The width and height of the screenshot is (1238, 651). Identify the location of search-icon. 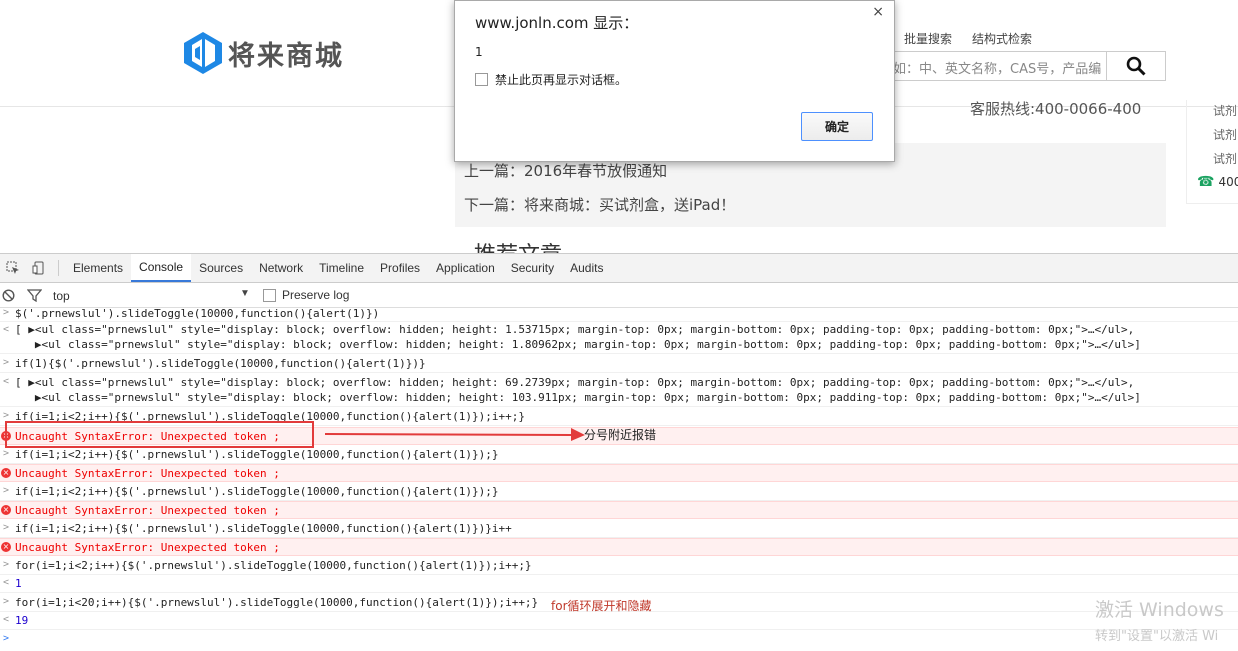
(1136, 66).